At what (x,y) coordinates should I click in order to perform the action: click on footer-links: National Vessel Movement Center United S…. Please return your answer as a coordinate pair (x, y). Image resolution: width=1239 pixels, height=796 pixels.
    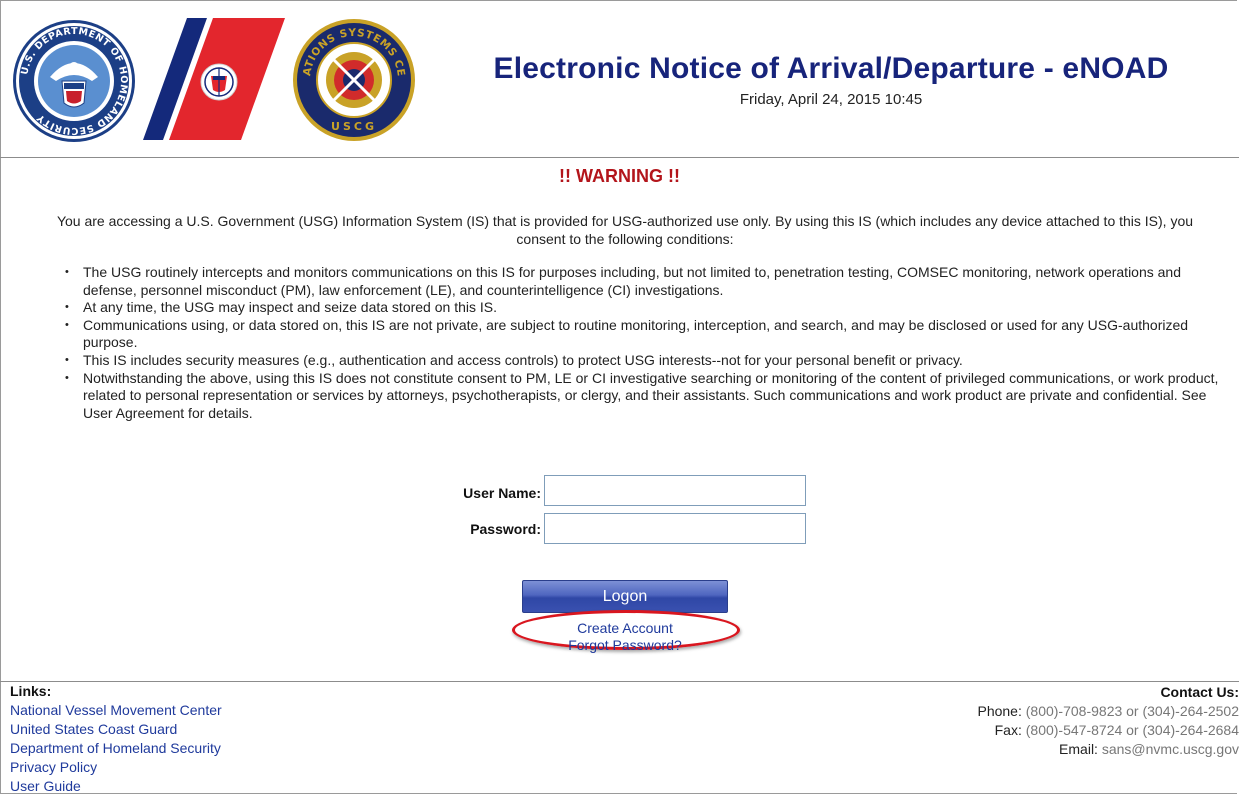
    Looking at the image, I should click on (116, 748).